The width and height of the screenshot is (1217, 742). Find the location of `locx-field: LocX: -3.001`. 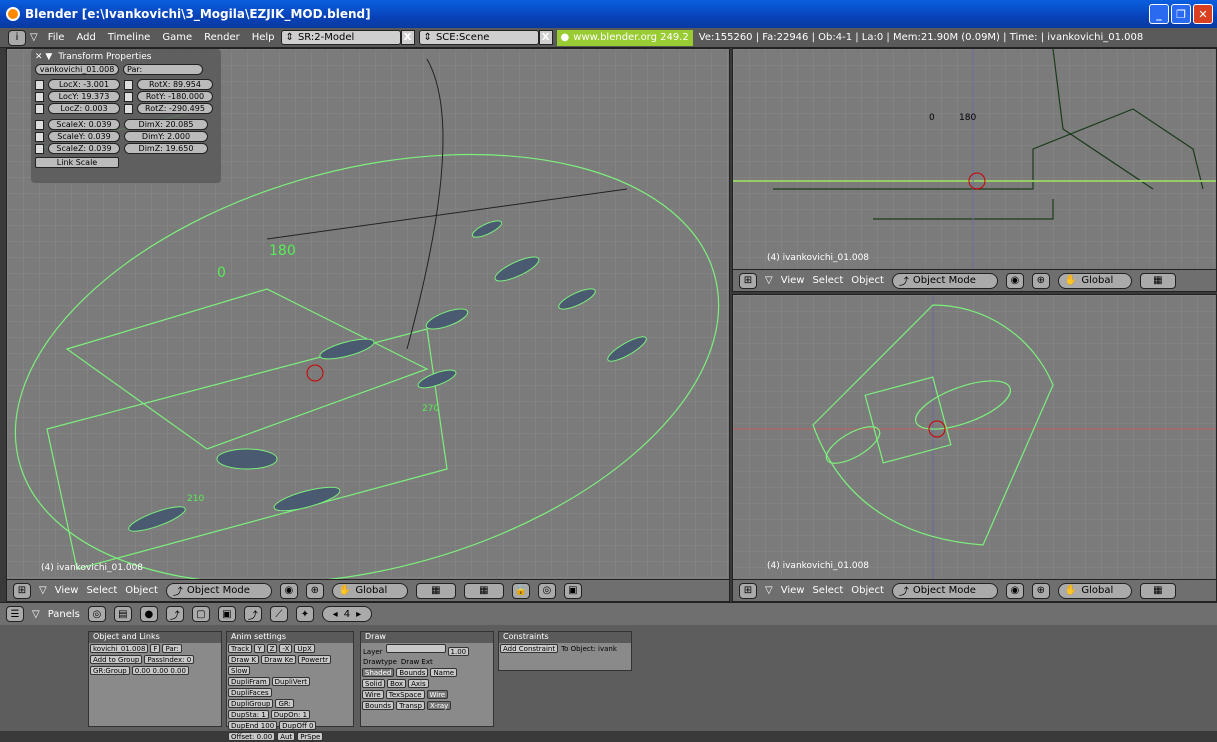

locx-field: LocX: -3.001 is located at coordinates (84, 84).